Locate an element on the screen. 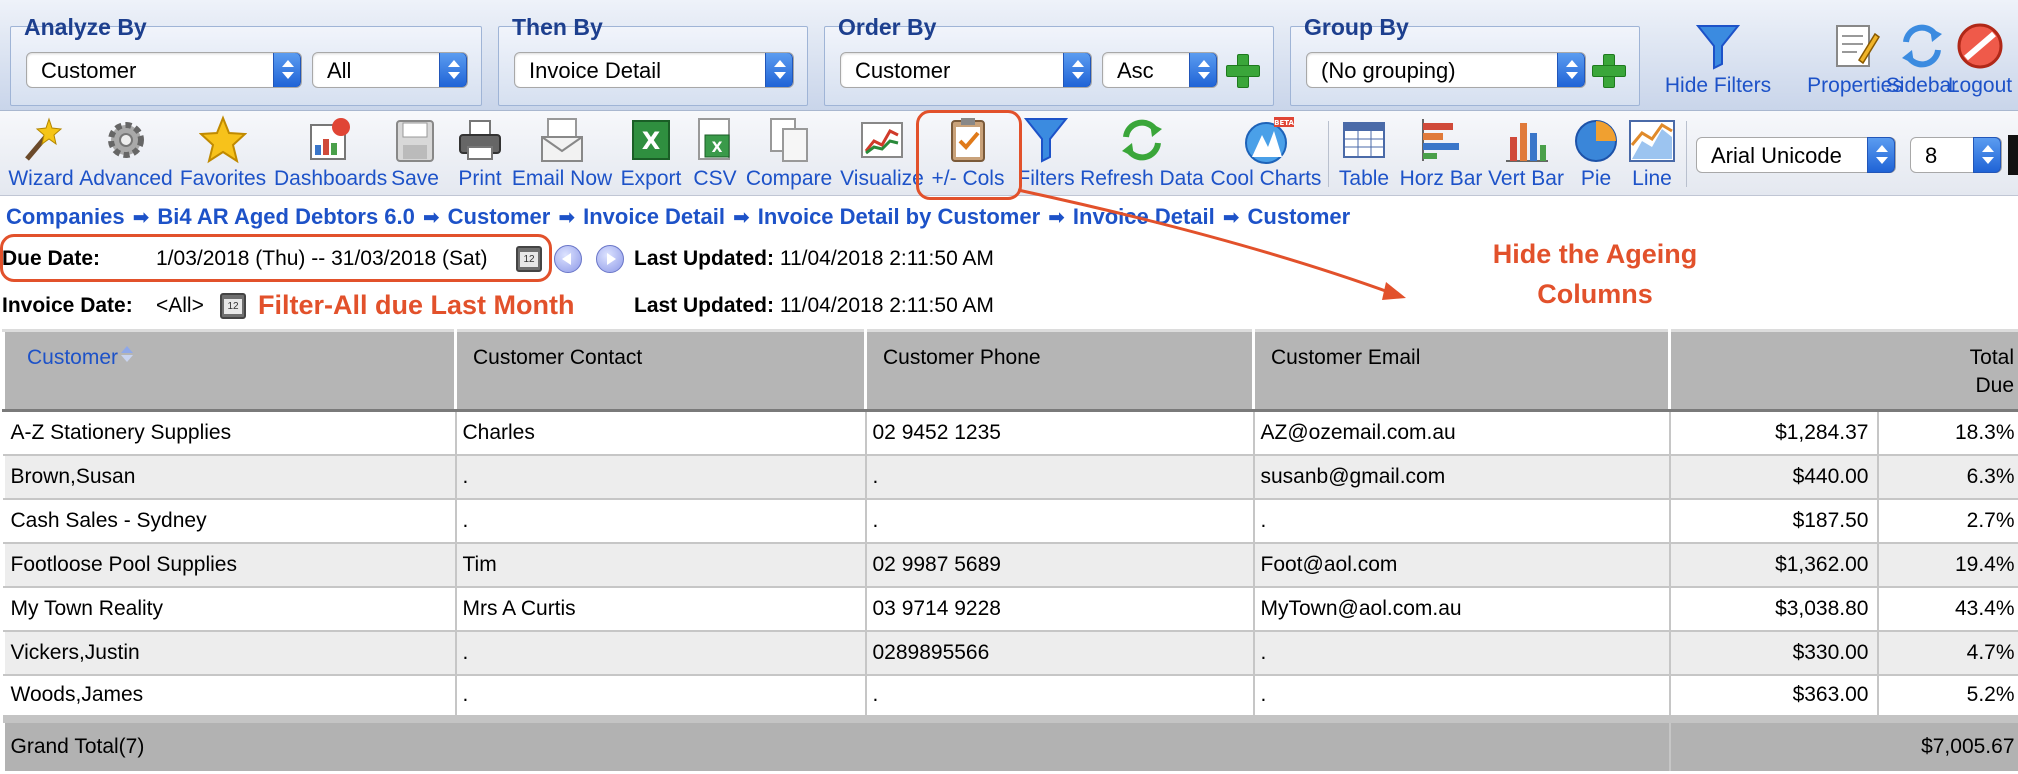  no-entry-icon is located at coordinates (1980, 46).